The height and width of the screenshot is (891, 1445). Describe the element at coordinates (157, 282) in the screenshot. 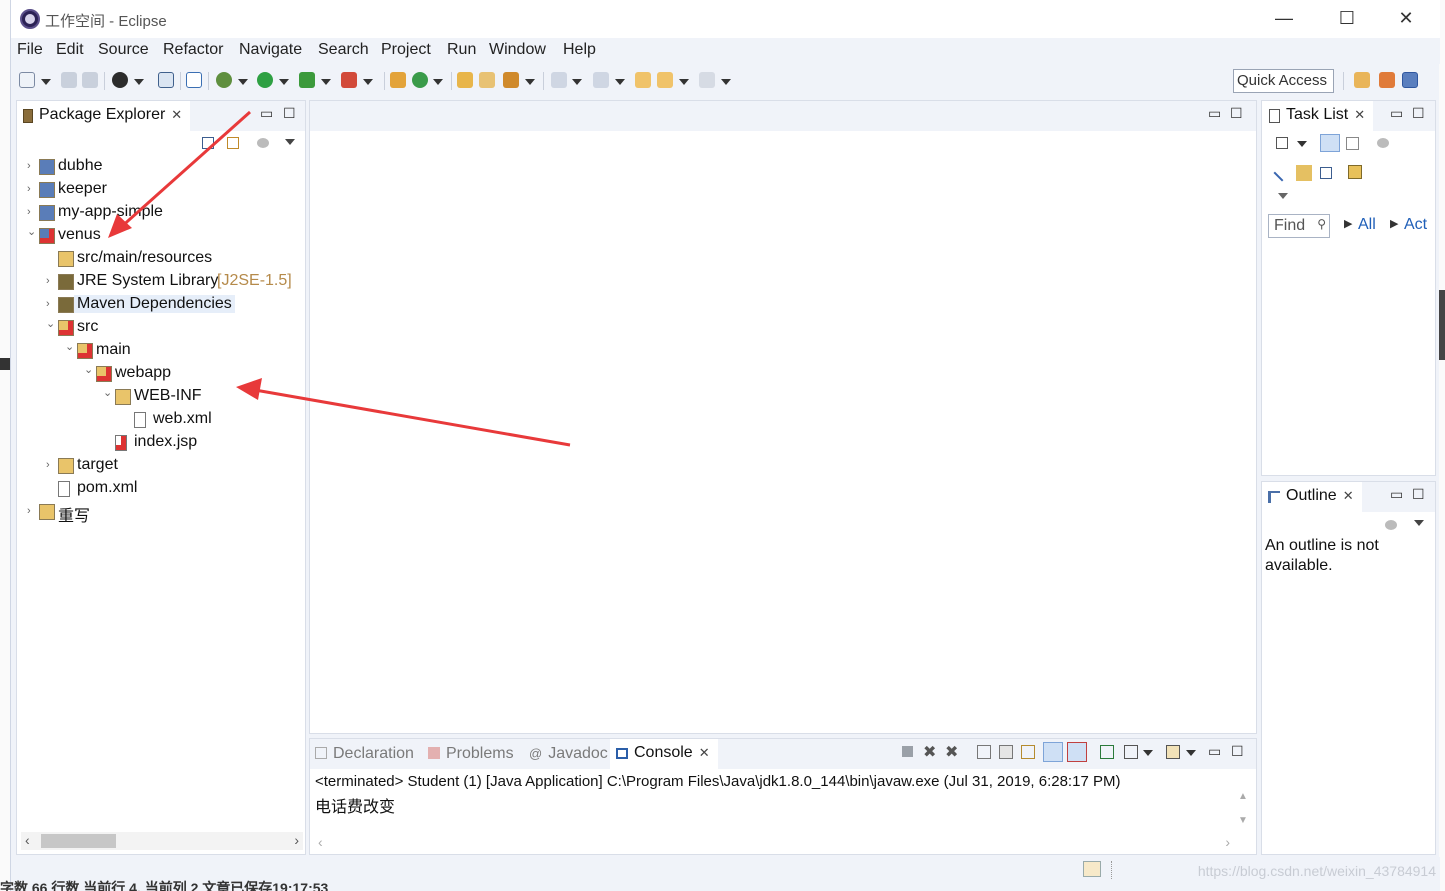

I see `tree-item: › JRE System Library [J2SE-1.5]` at that location.